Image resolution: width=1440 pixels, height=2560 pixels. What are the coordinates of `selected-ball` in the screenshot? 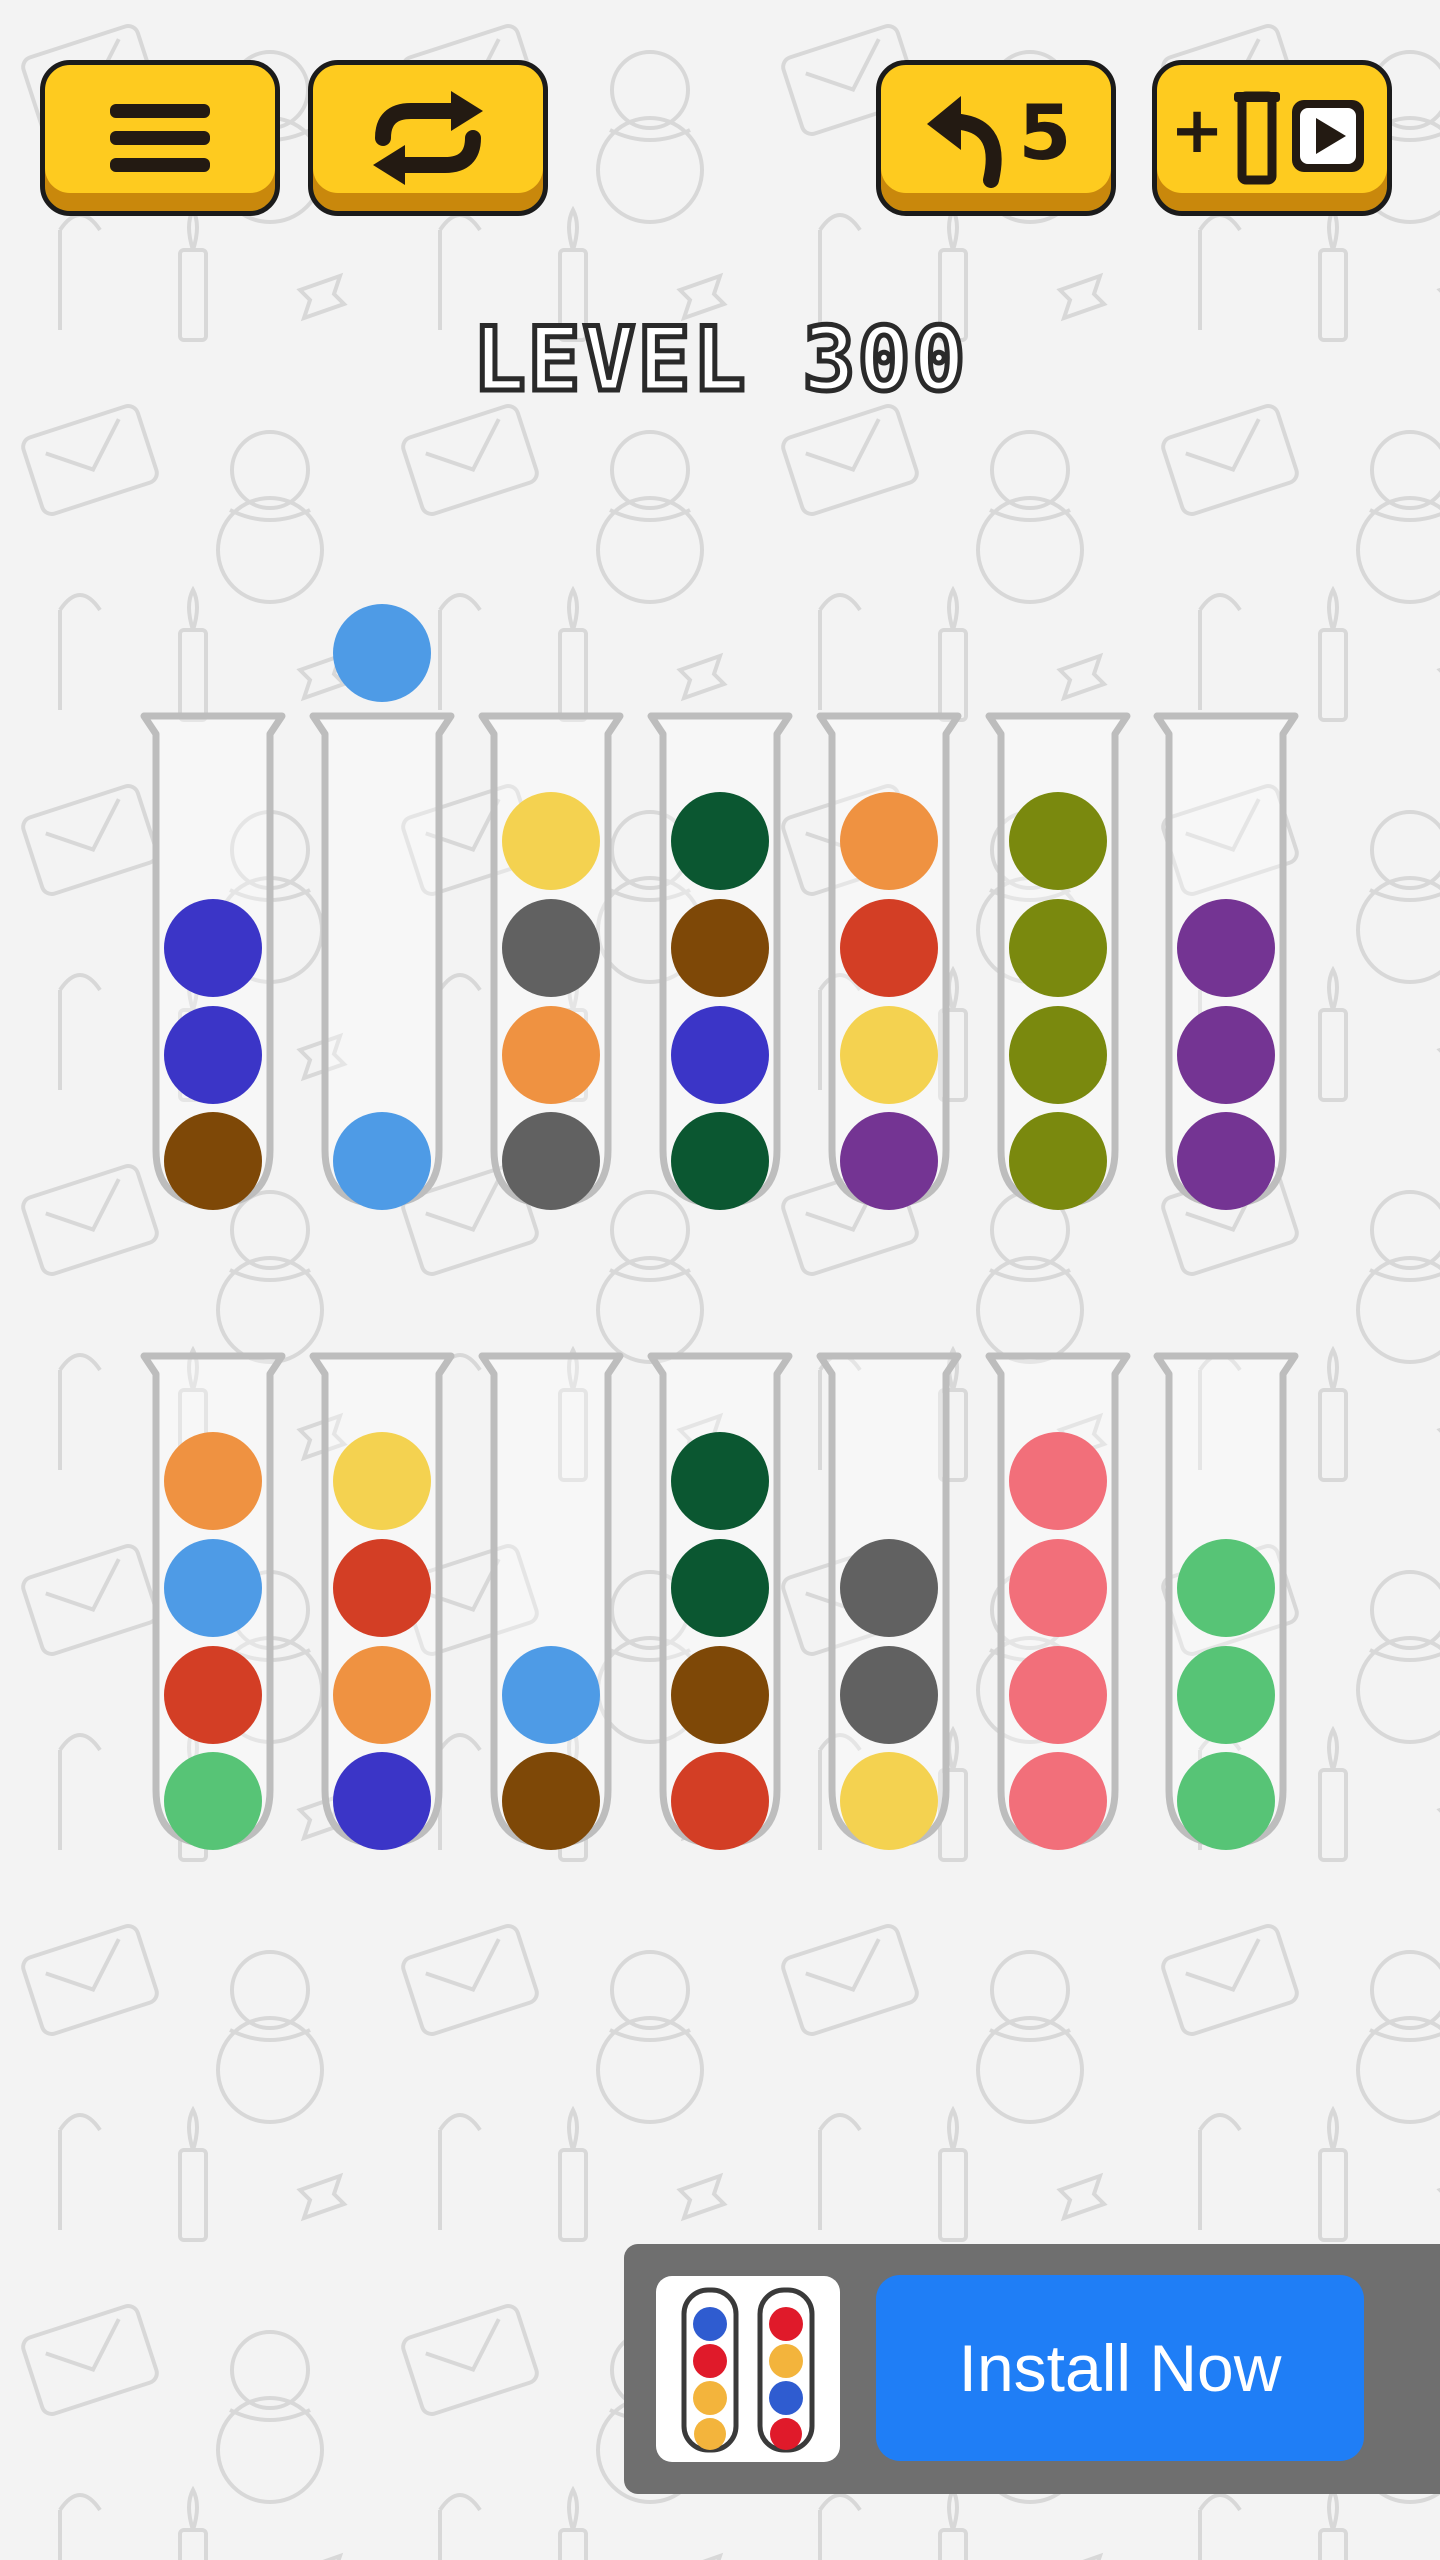 It's located at (382, 653).